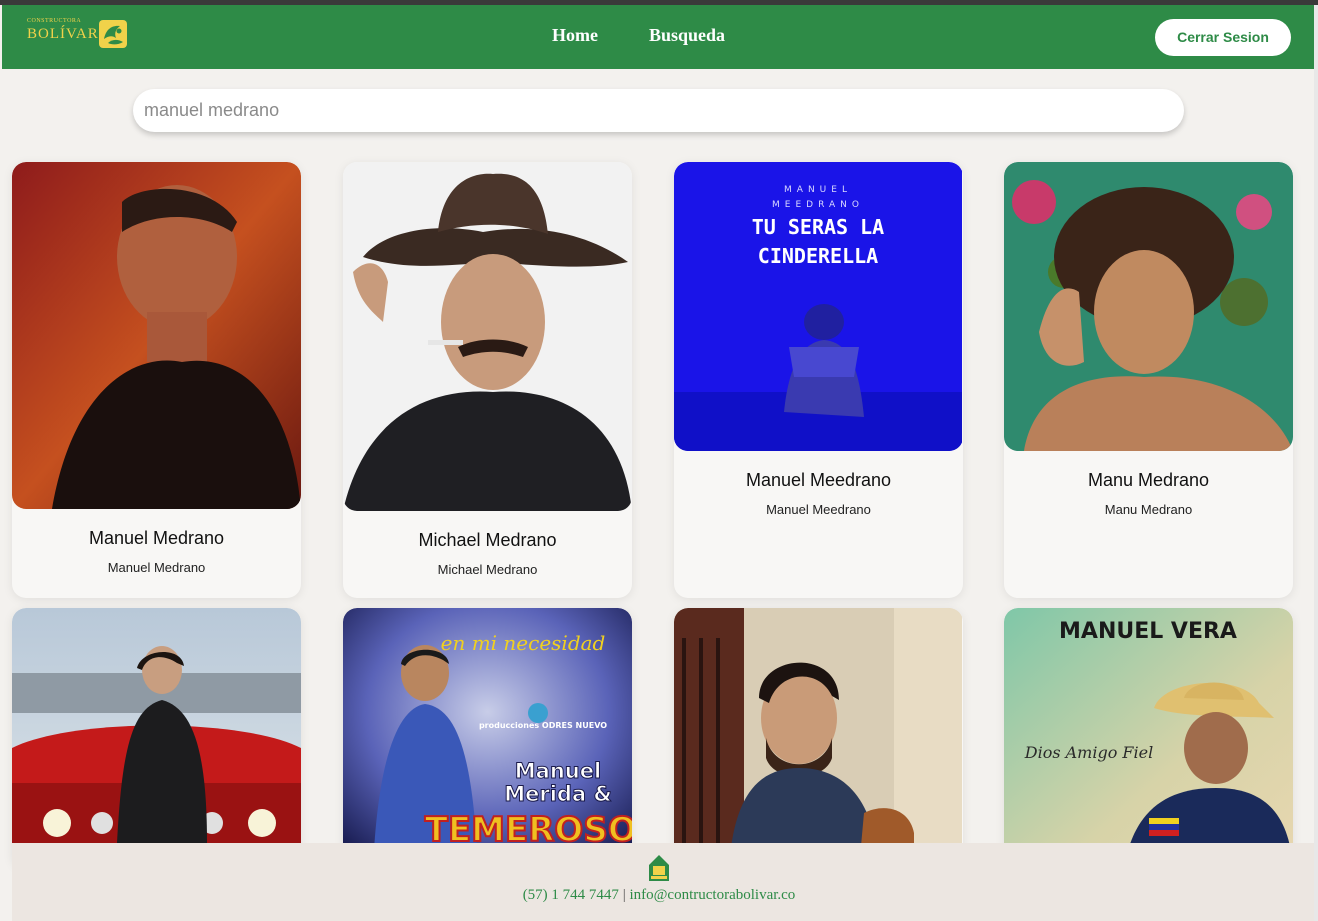  Describe the element at coordinates (818, 509) in the screenshot. I see `card-subtitle: Manuel Meedrano` at that location.